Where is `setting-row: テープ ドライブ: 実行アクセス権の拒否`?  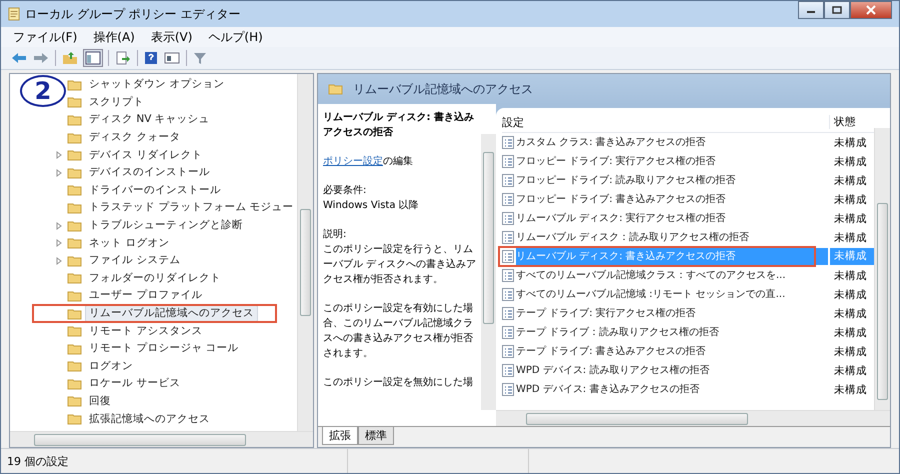 setting-row: テープ ドライブ: 実行アクセス権の拒否 is located at coordinates (672, 313).